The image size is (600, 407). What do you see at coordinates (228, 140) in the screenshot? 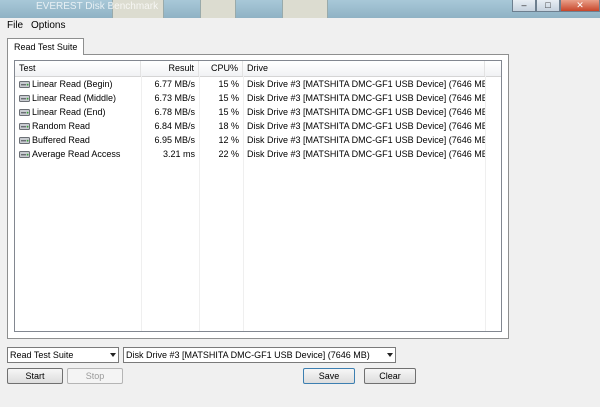
I see `cell-cpu: 12 %` at bounding box center [228, 140].